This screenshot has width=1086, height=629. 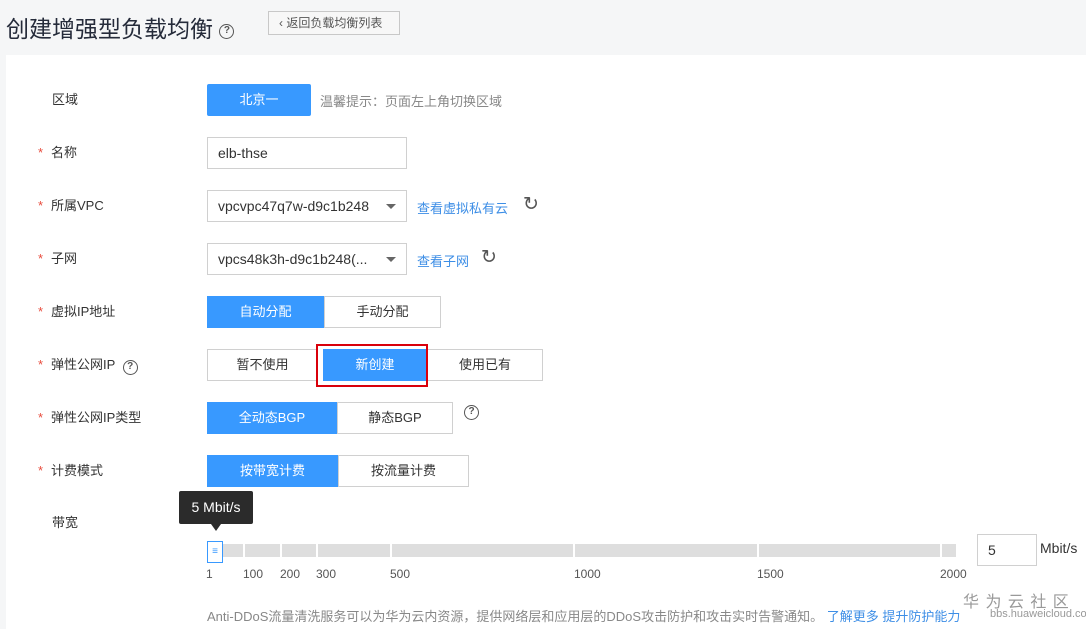 I want to click on bandwidth-unit: Mbit/s, so click(x=1059, y=548).